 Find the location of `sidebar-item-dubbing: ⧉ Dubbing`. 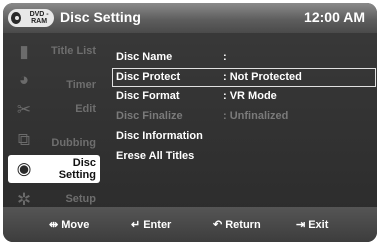

sidebar-item-dubbing: ⧉ Dubbing is located at coordinates (54, 140).